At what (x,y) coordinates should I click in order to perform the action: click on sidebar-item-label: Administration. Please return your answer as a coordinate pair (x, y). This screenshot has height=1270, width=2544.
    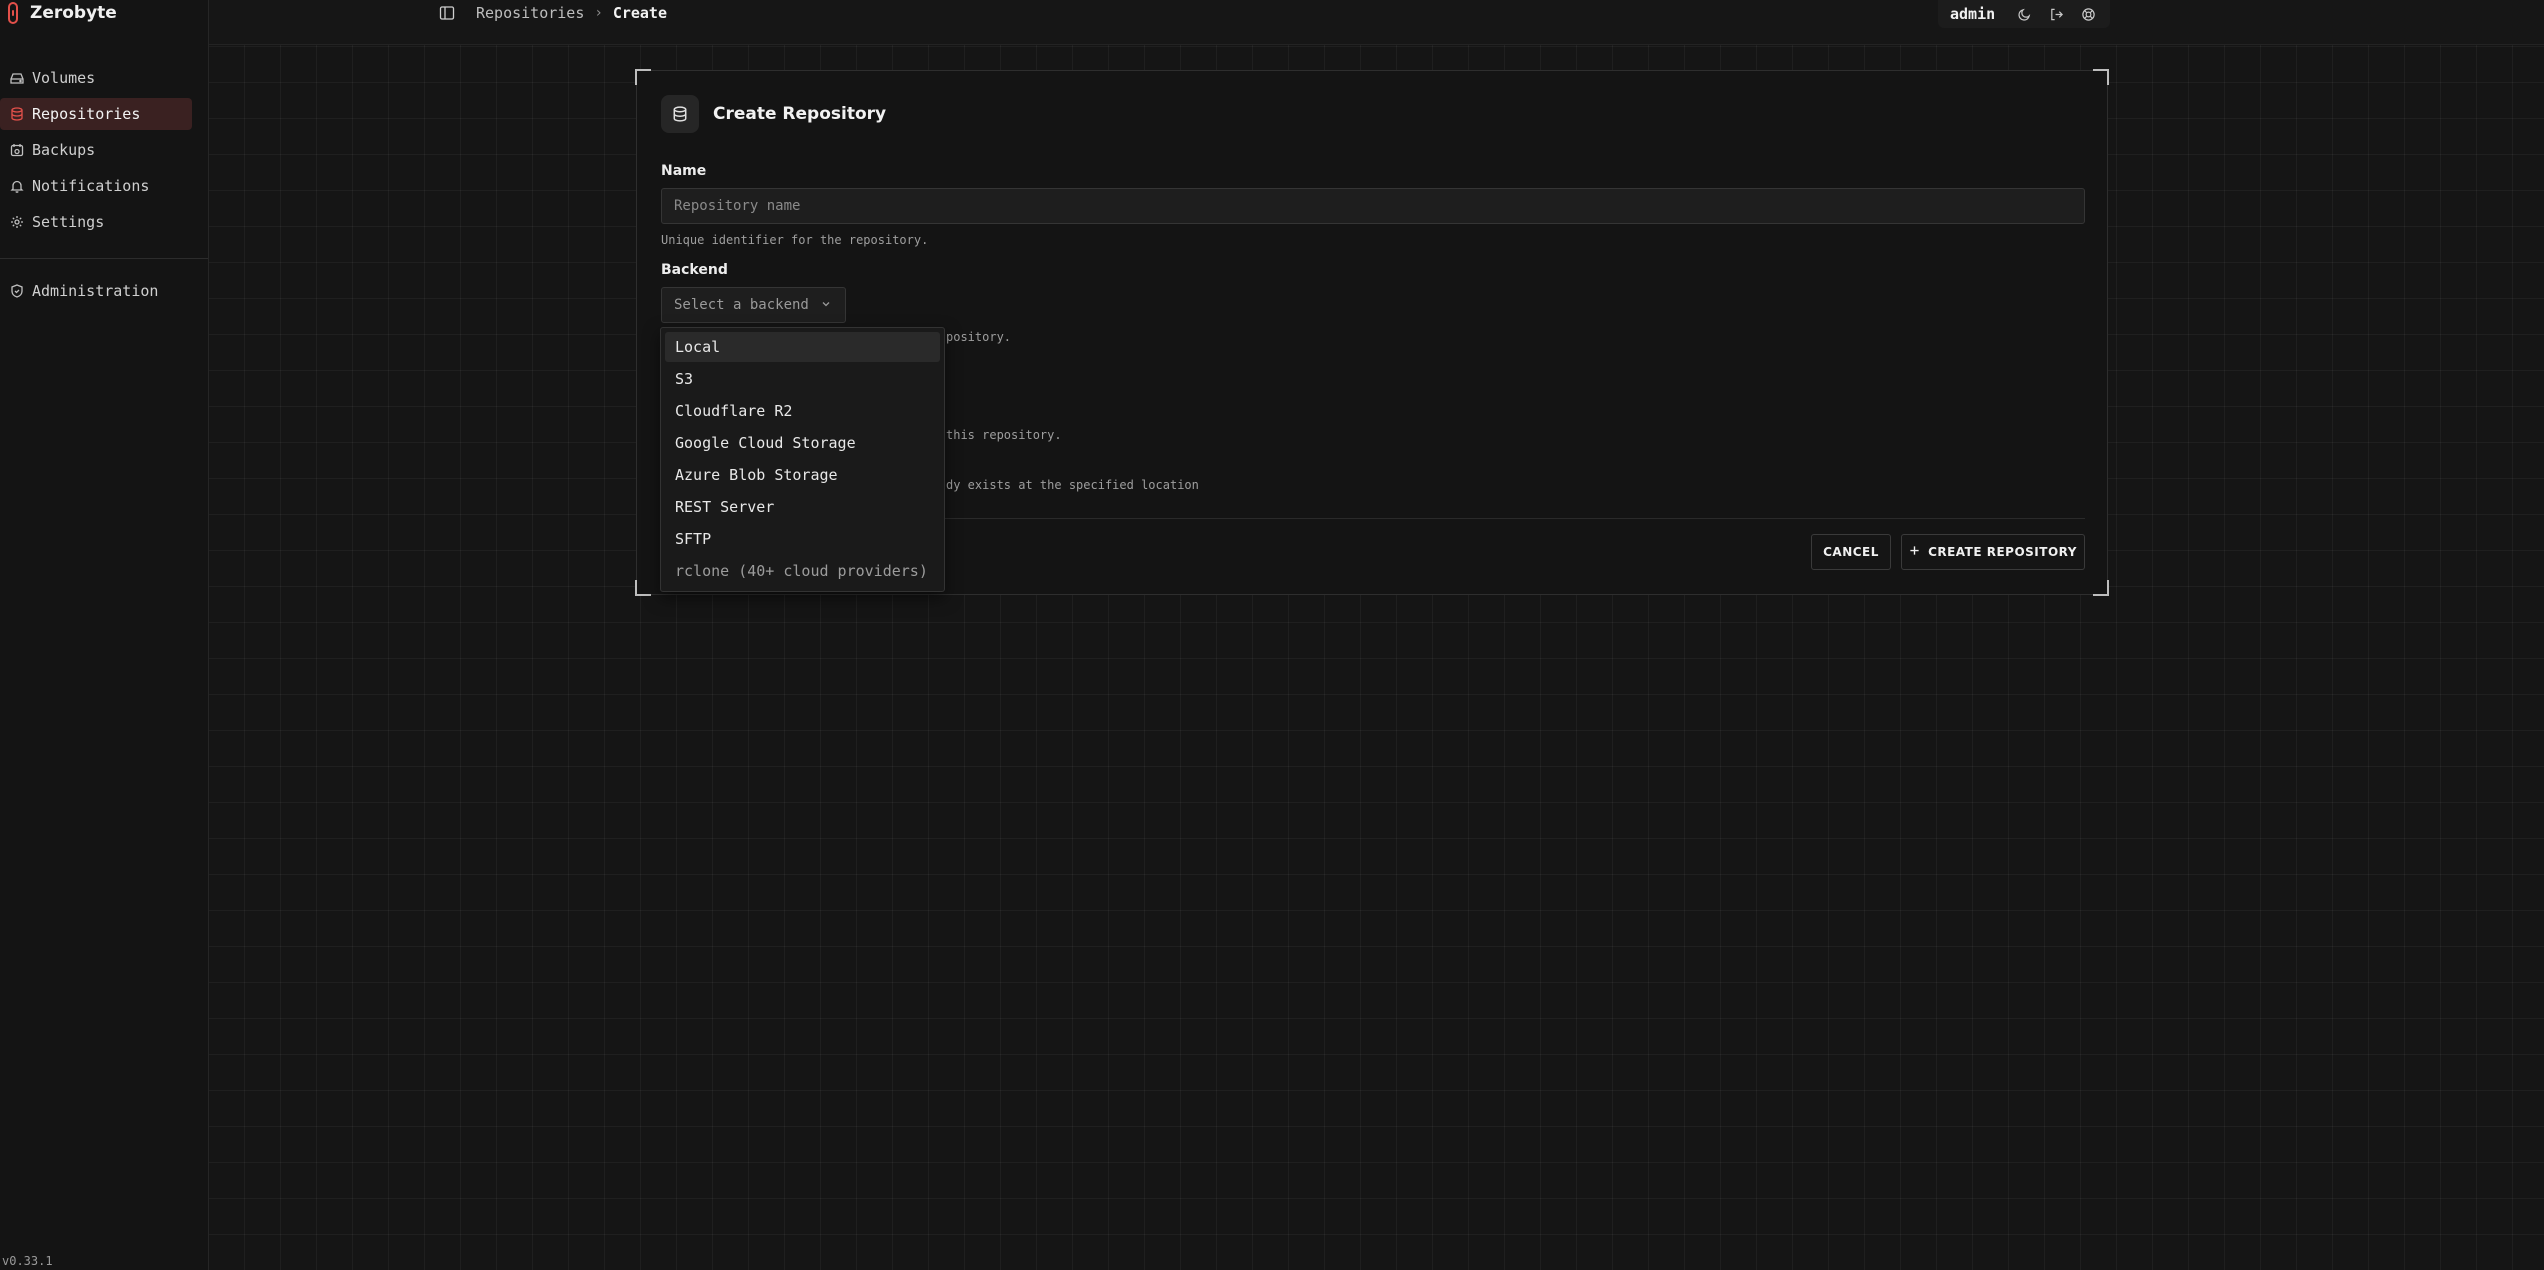
    Looking at the image, I should click on (95, 291).